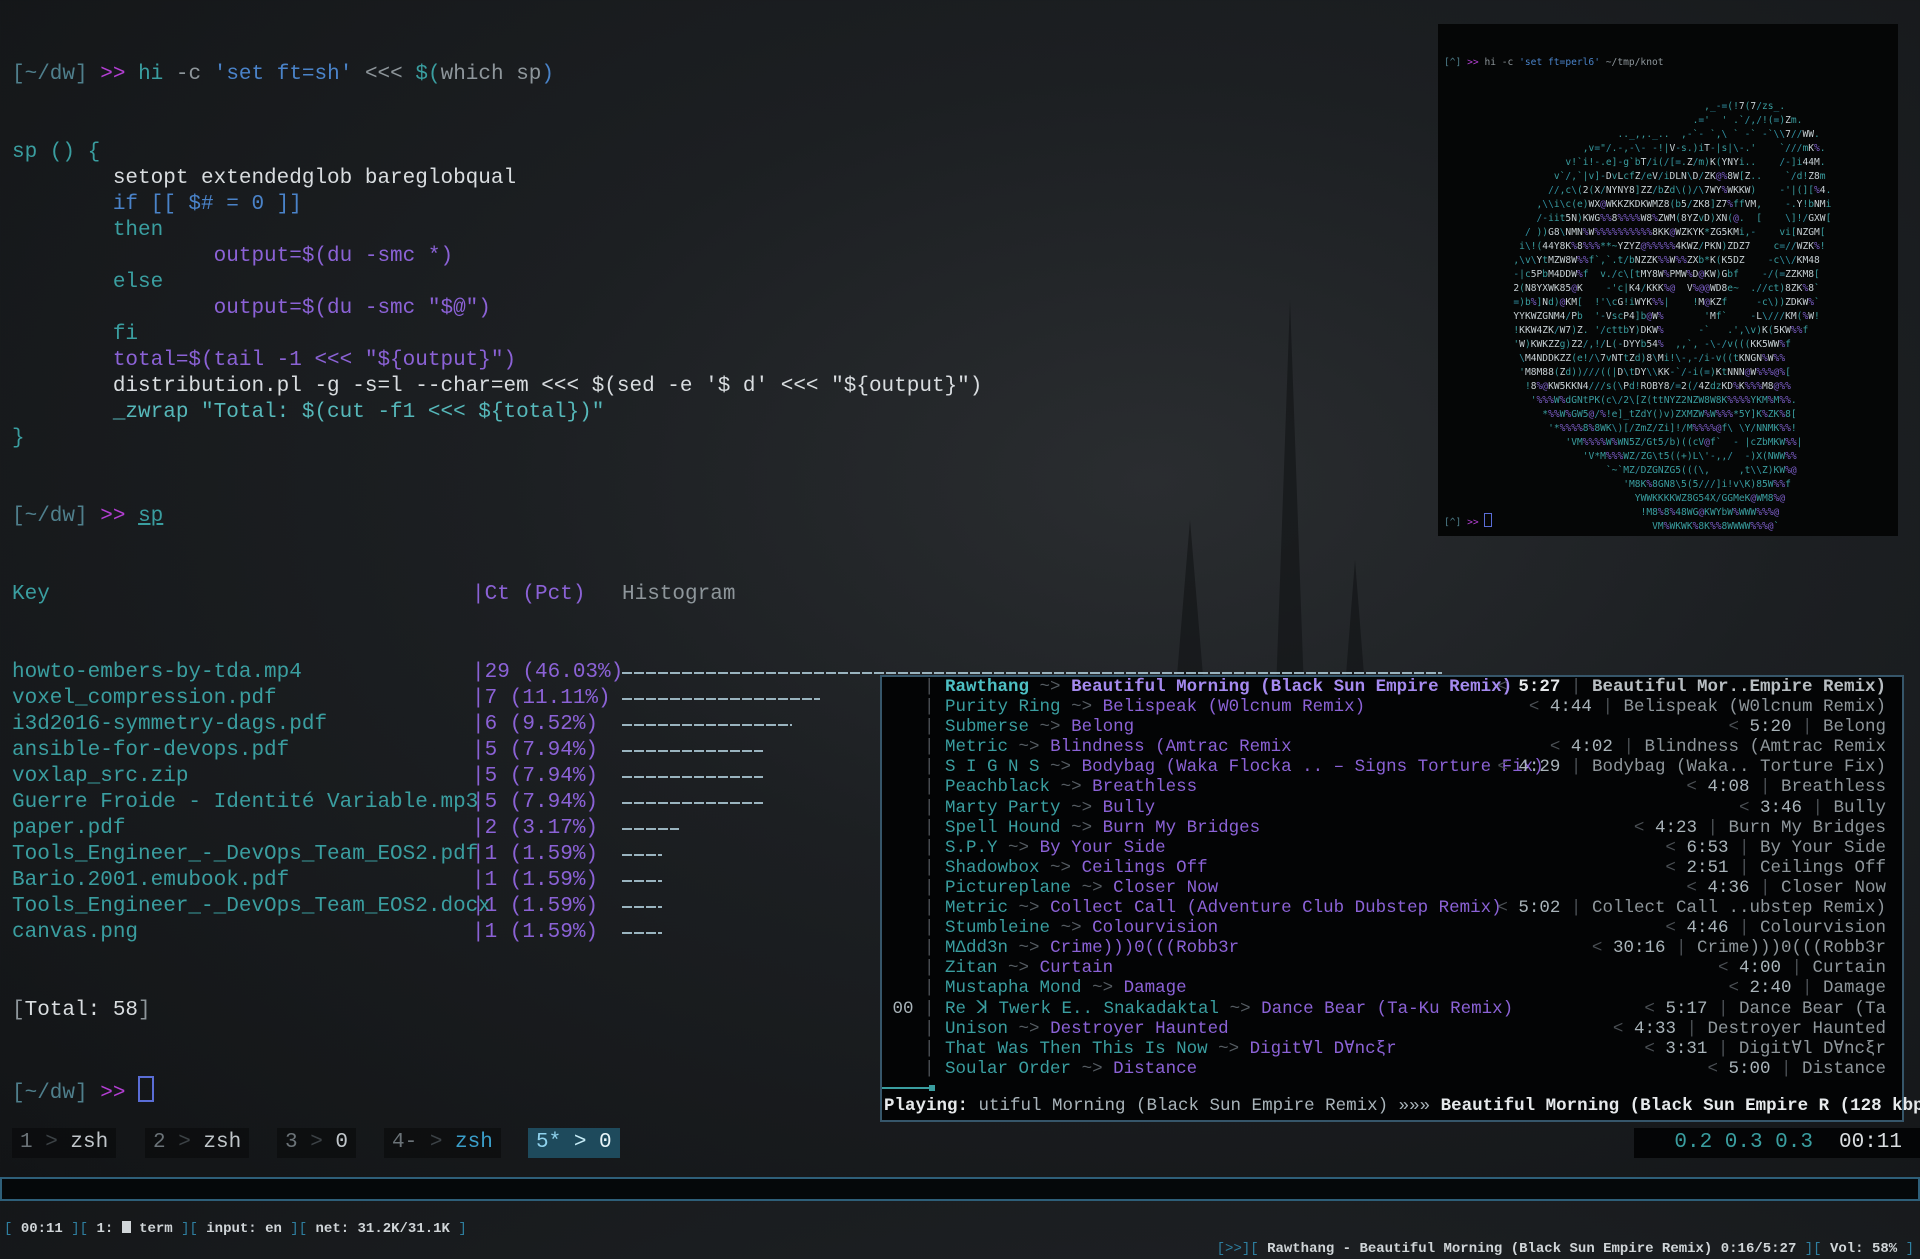 The height and width of the screenshot is (1259, 1920). I want to click on track-duration: 30:16, so click(1639, 948).